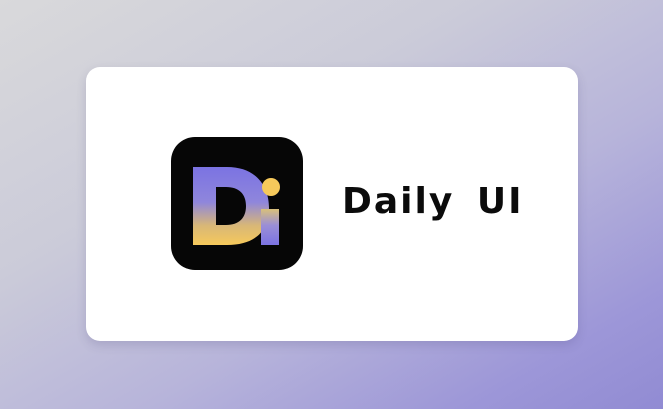  What do you see at coordinates (433, 201) in the screenshot?
I see `brand-name: Daily UI` at bounding box center [433, 201].